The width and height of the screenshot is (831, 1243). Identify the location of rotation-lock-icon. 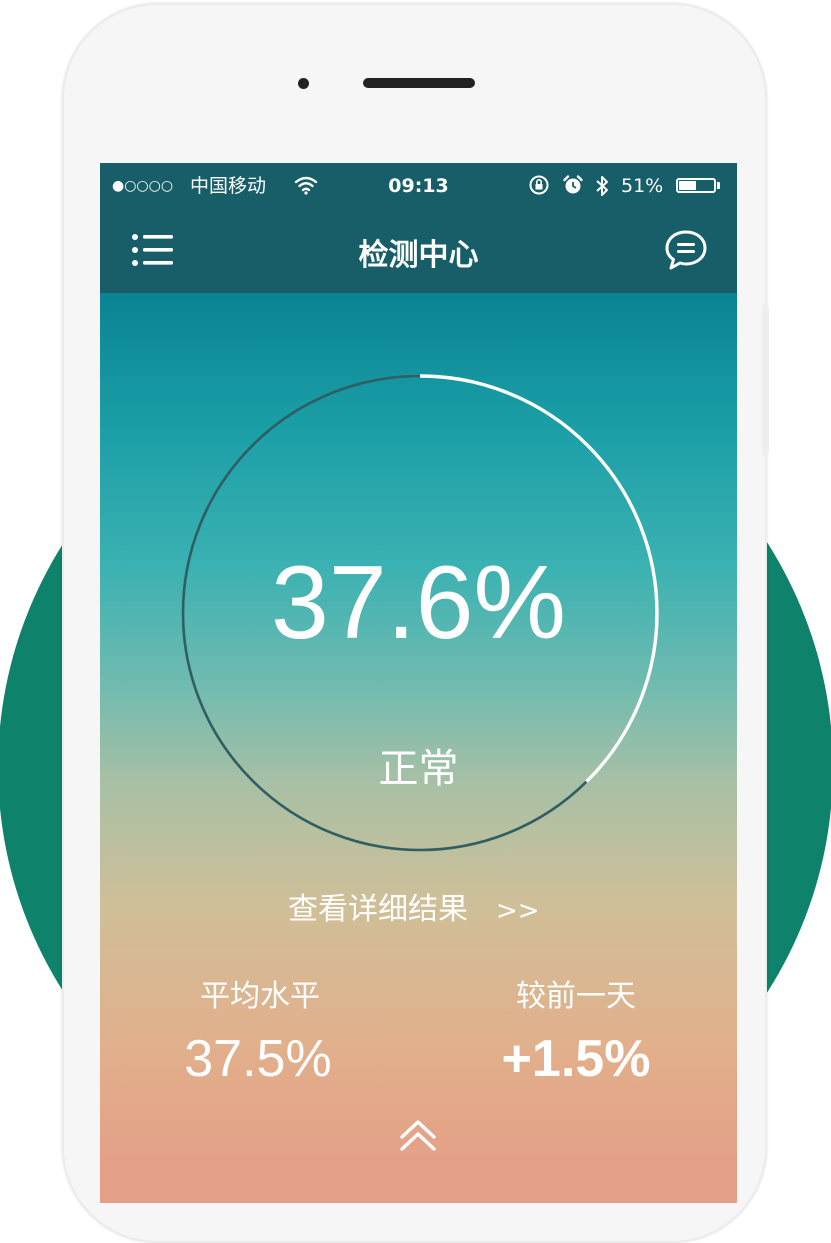
(539, 185).